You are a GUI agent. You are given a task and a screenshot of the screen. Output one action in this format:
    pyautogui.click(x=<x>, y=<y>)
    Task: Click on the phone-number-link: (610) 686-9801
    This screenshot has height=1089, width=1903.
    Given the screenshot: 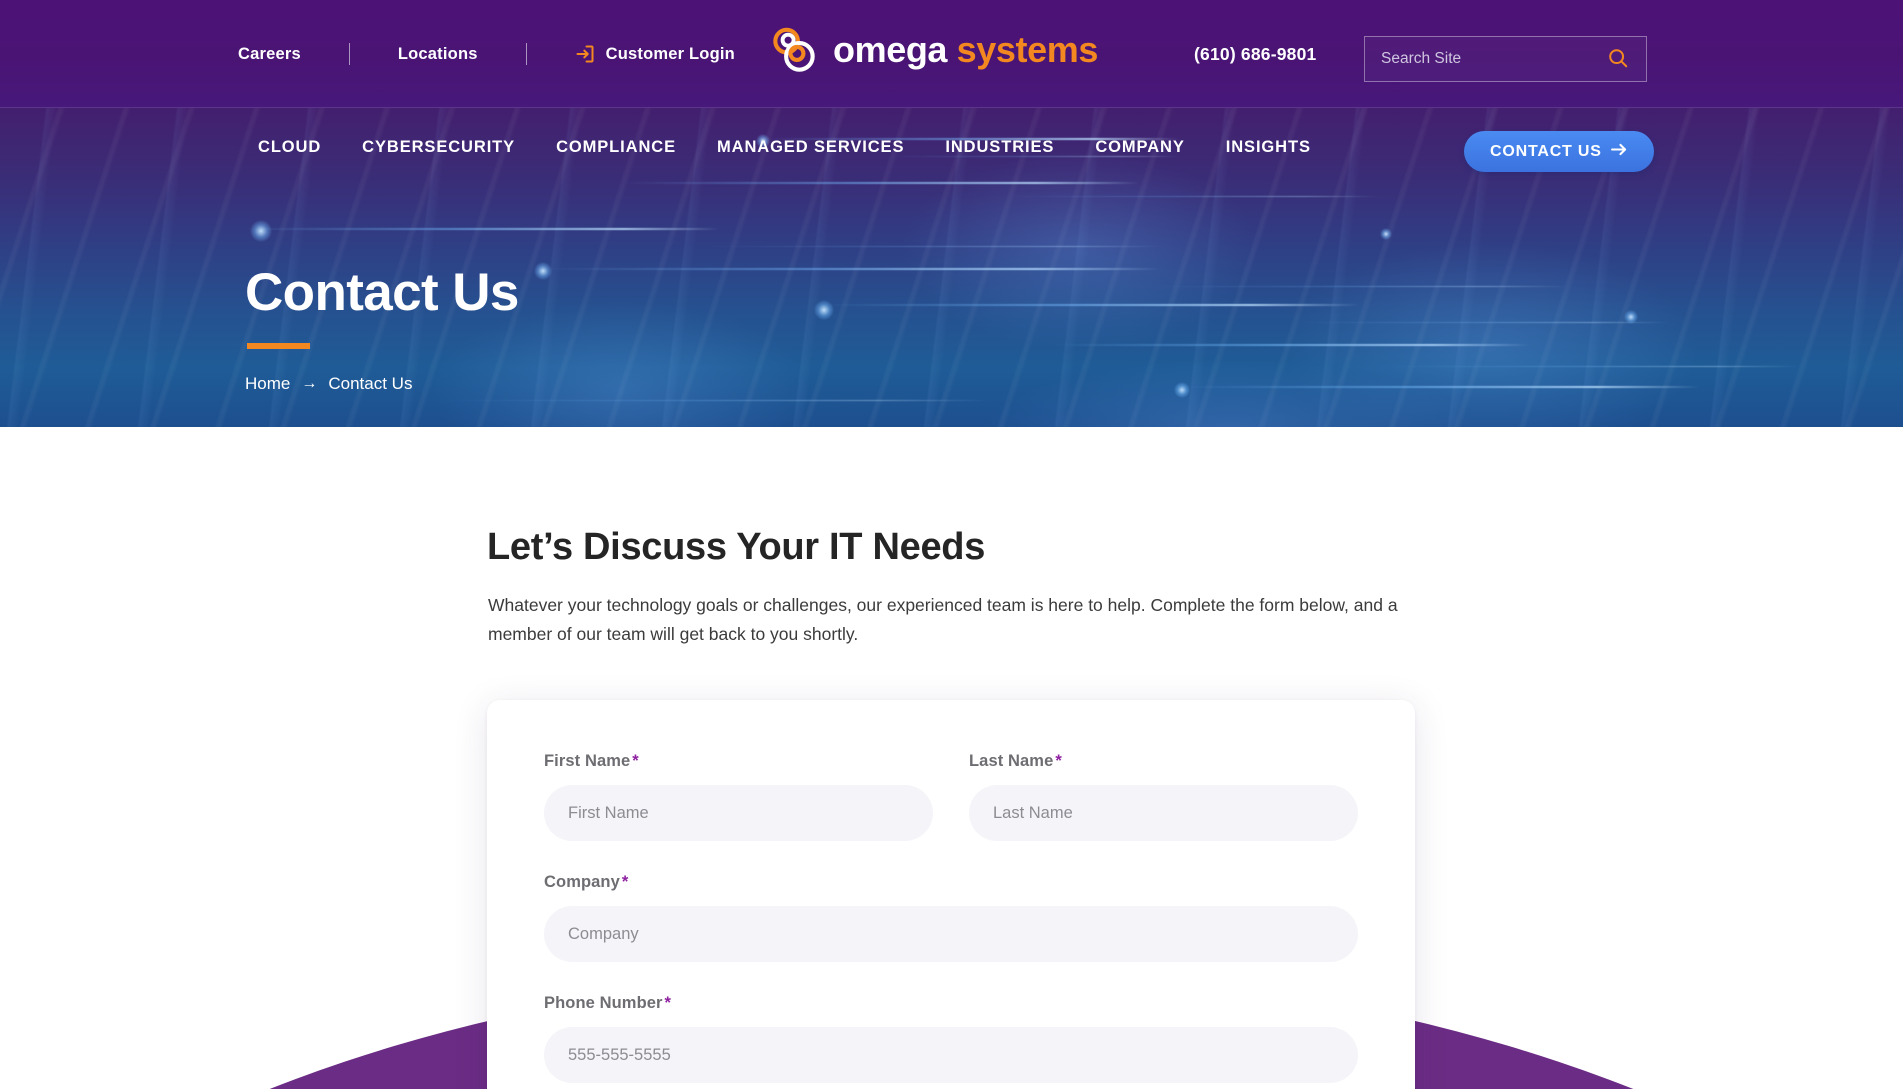 What is the action you would take?
    pyautogui.click(x=1255, y=54)
    